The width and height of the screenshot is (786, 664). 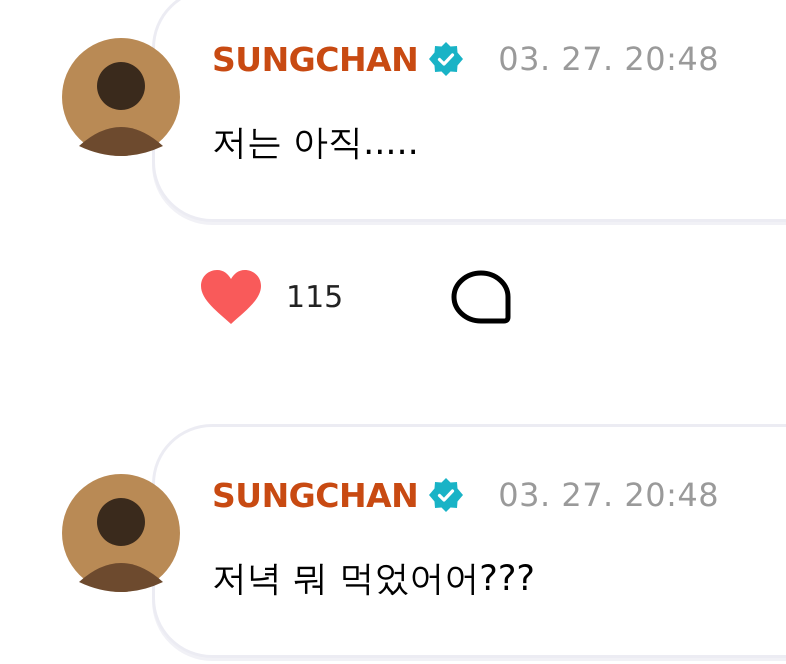 I want to click on like-count: 115, so click(x=315, y=297).